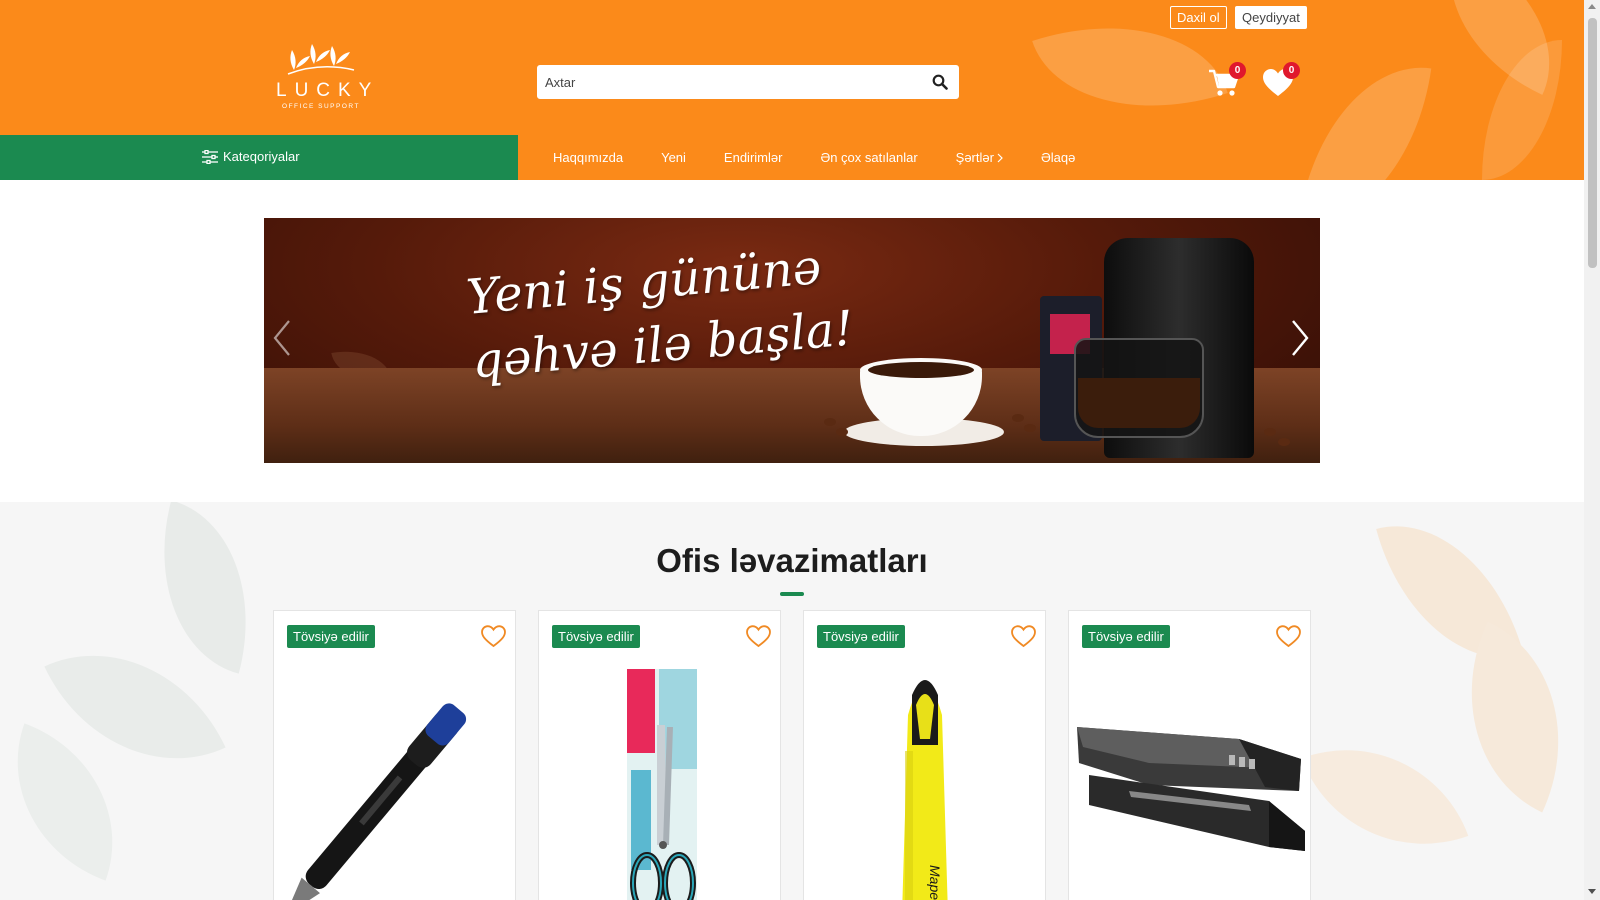  What do you see at coordinates (1237, 70) in the screenshot?
I see `cart-count-badge: 0` at bounding box center [1237, 70].